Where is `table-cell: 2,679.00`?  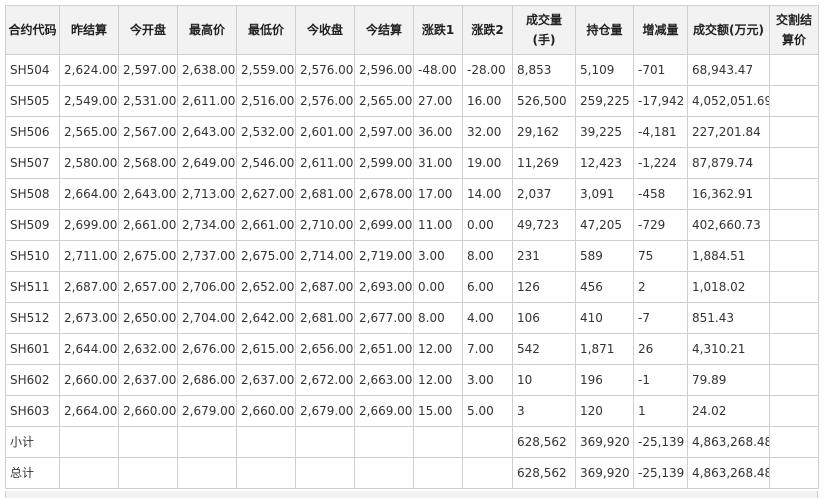
table-cell: 2,679.00 is located at coordinates (207, 411).